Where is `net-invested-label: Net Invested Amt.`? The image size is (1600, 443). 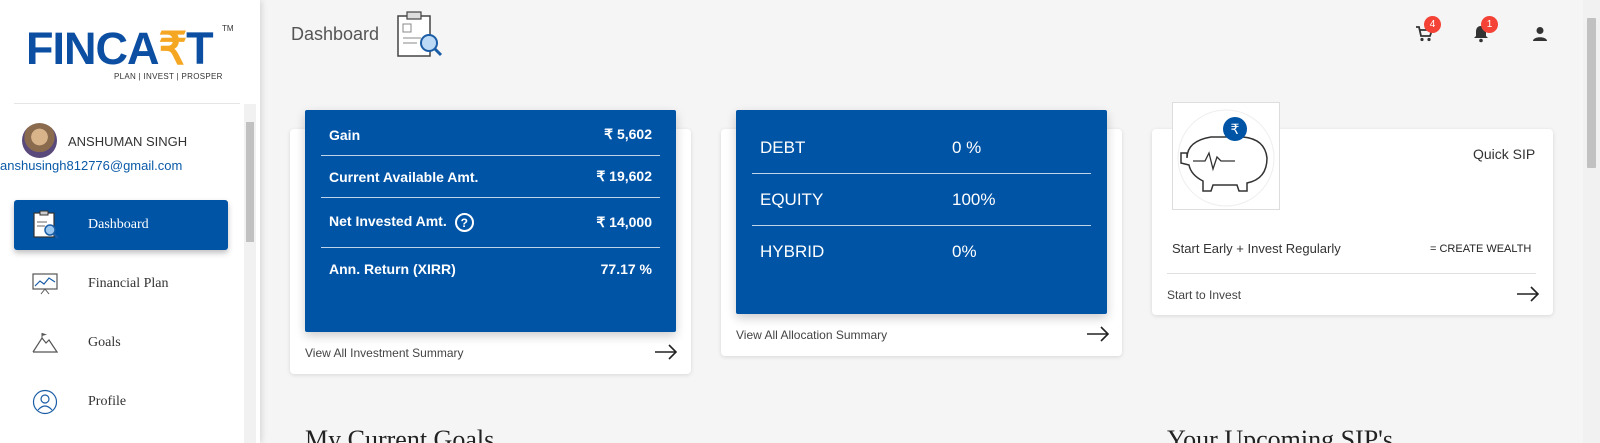 net-invested-label: Net Invested Amt. is located at coordinates (388, 221).